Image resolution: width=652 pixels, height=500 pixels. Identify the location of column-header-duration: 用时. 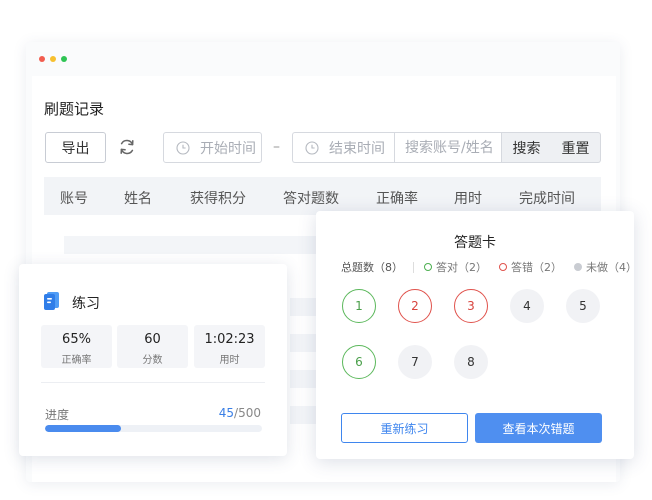
(468, 198).